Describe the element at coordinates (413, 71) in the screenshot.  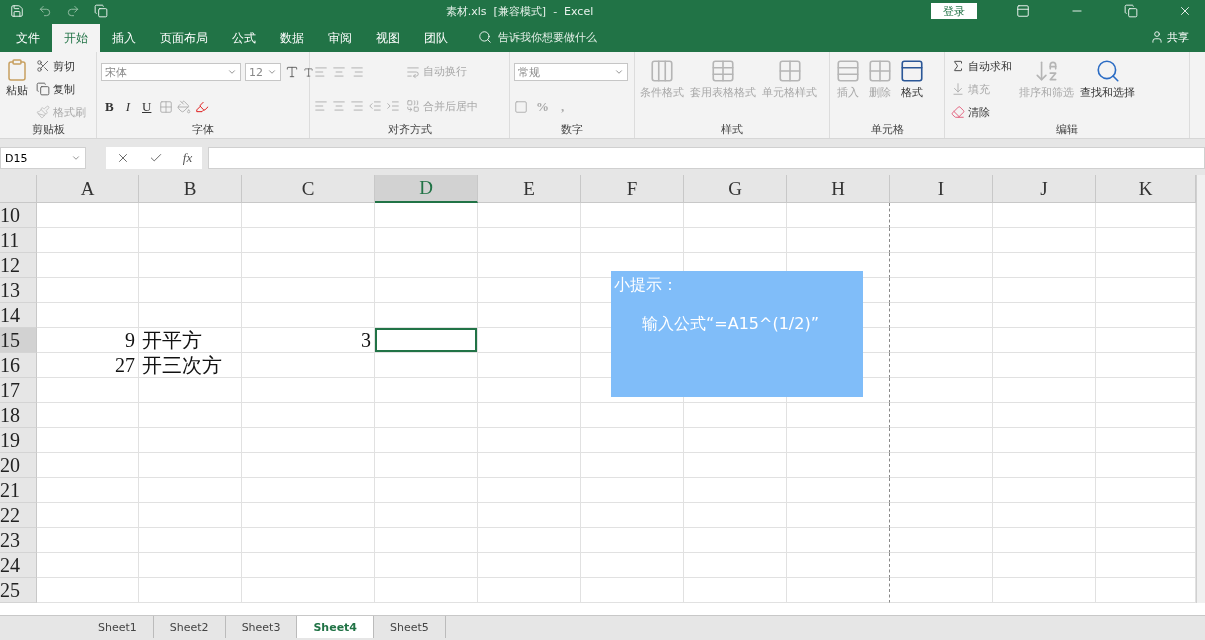
I see `wrap-text-icon` at that location.